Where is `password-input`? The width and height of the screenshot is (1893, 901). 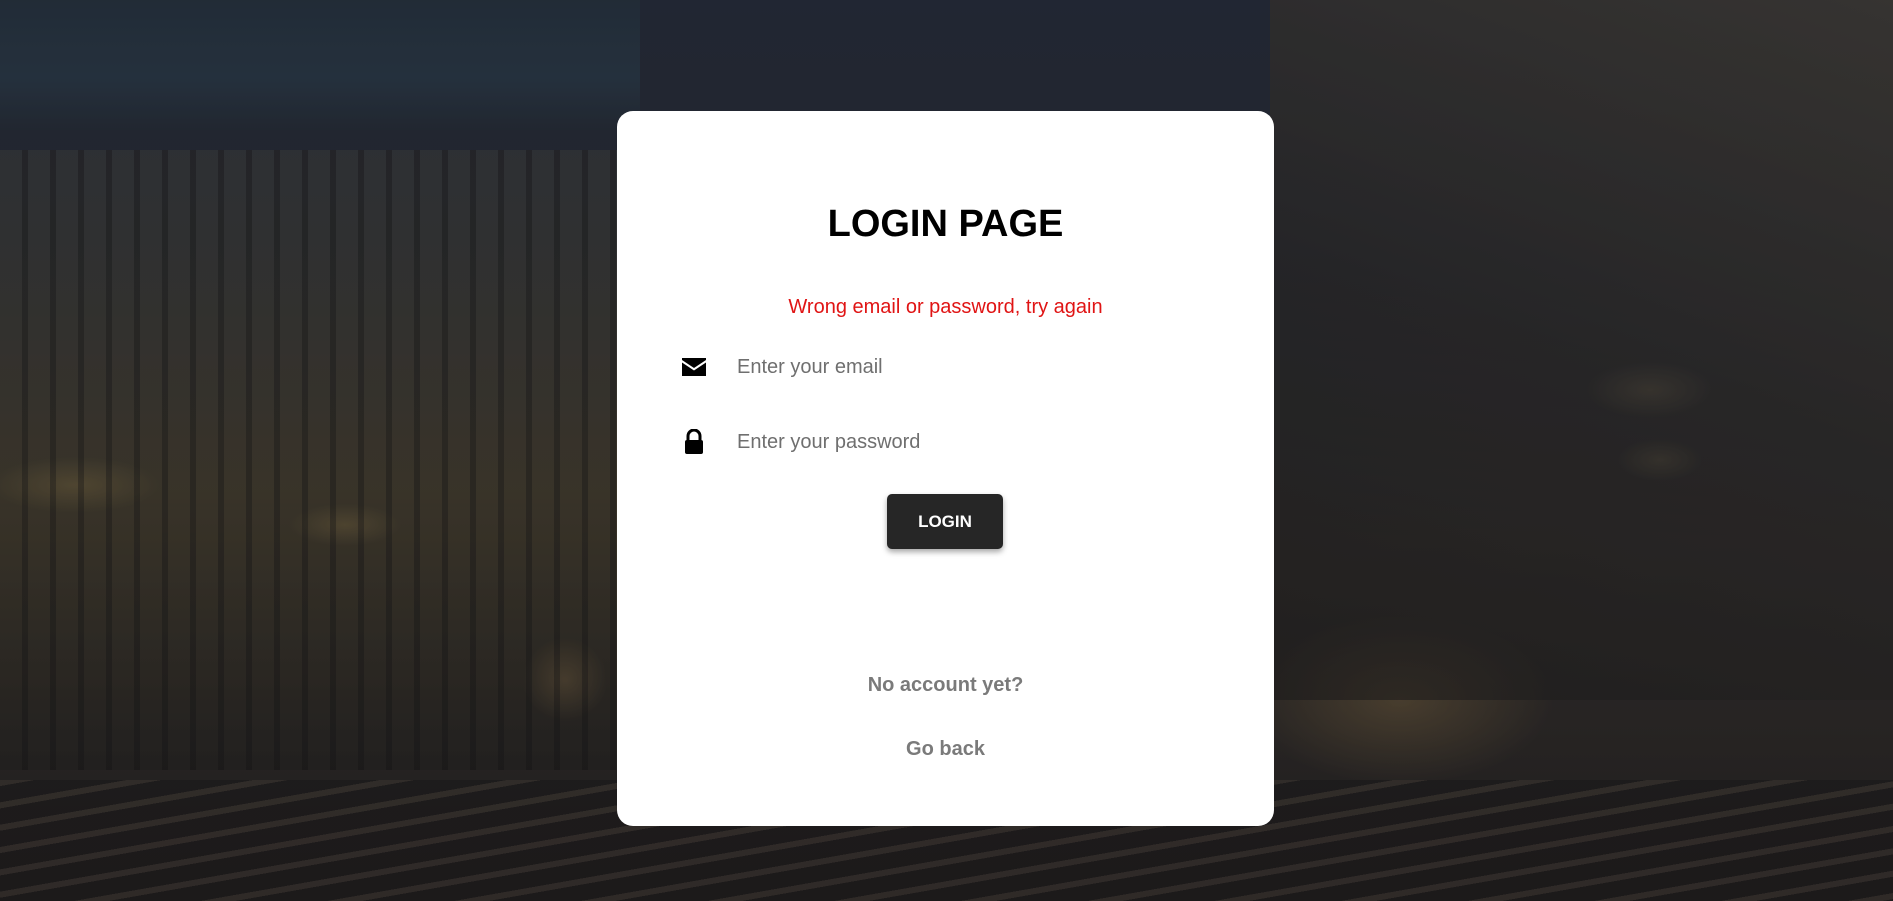 password-input is located at coordinates (957, 442).